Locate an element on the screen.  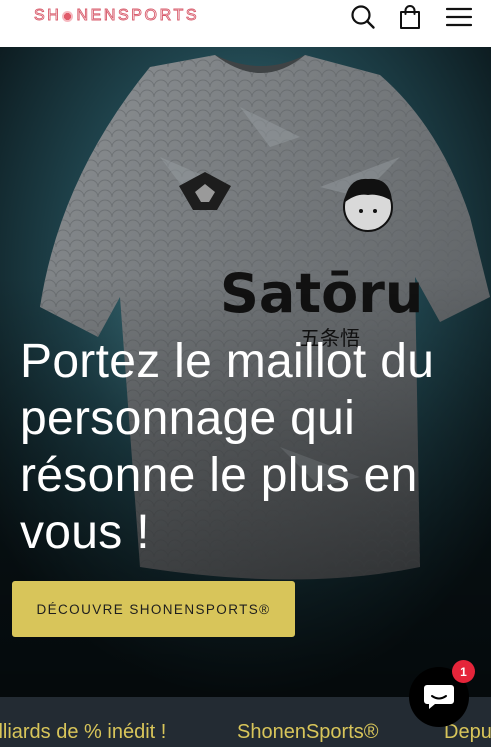
cart-button is located at coordinates (410, 17).